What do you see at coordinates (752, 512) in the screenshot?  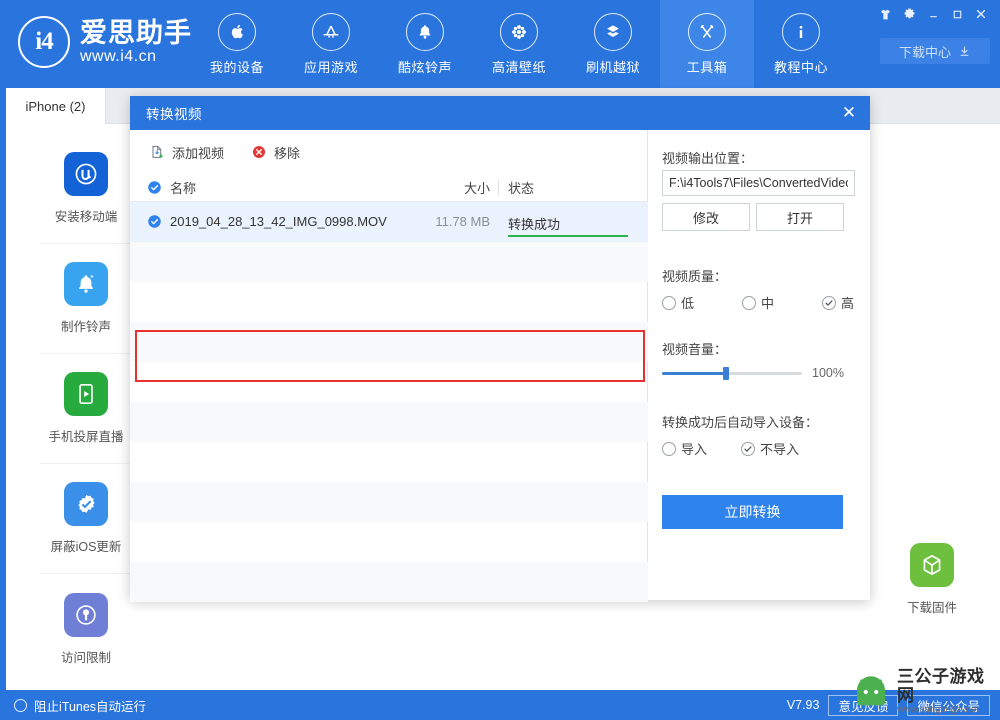 I see `convert-now-button: 立即转换` at bounding box center [752, 512].